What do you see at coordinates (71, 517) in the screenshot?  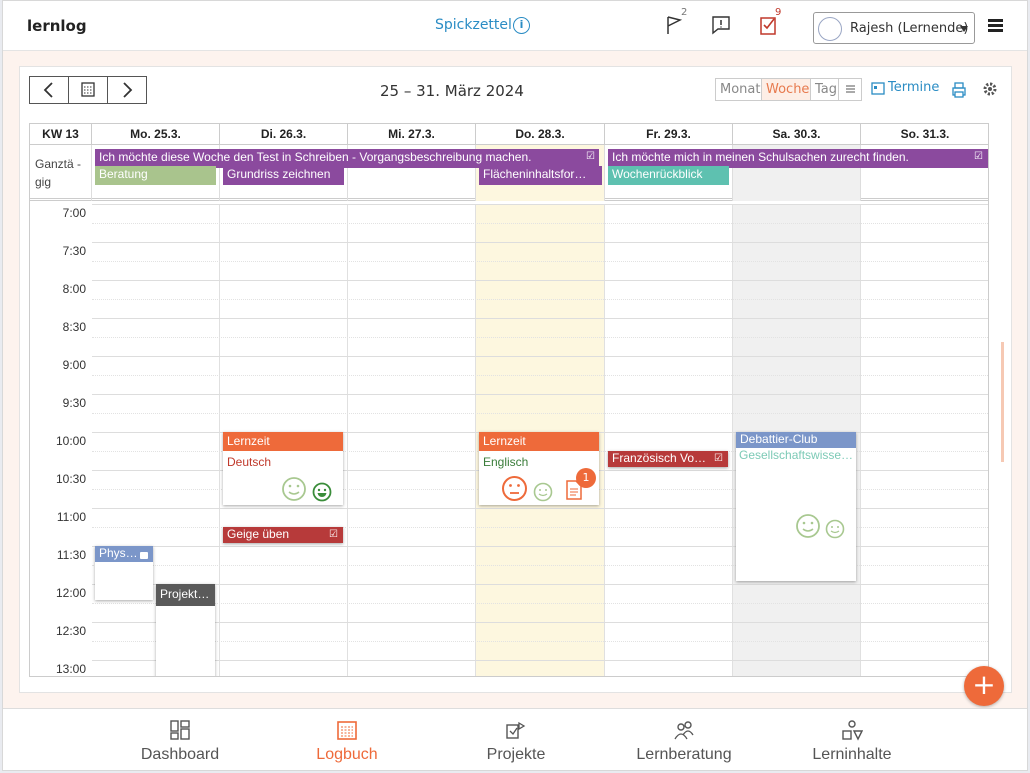 I see `time-label: 11:00` at bounding box center [71, 517].